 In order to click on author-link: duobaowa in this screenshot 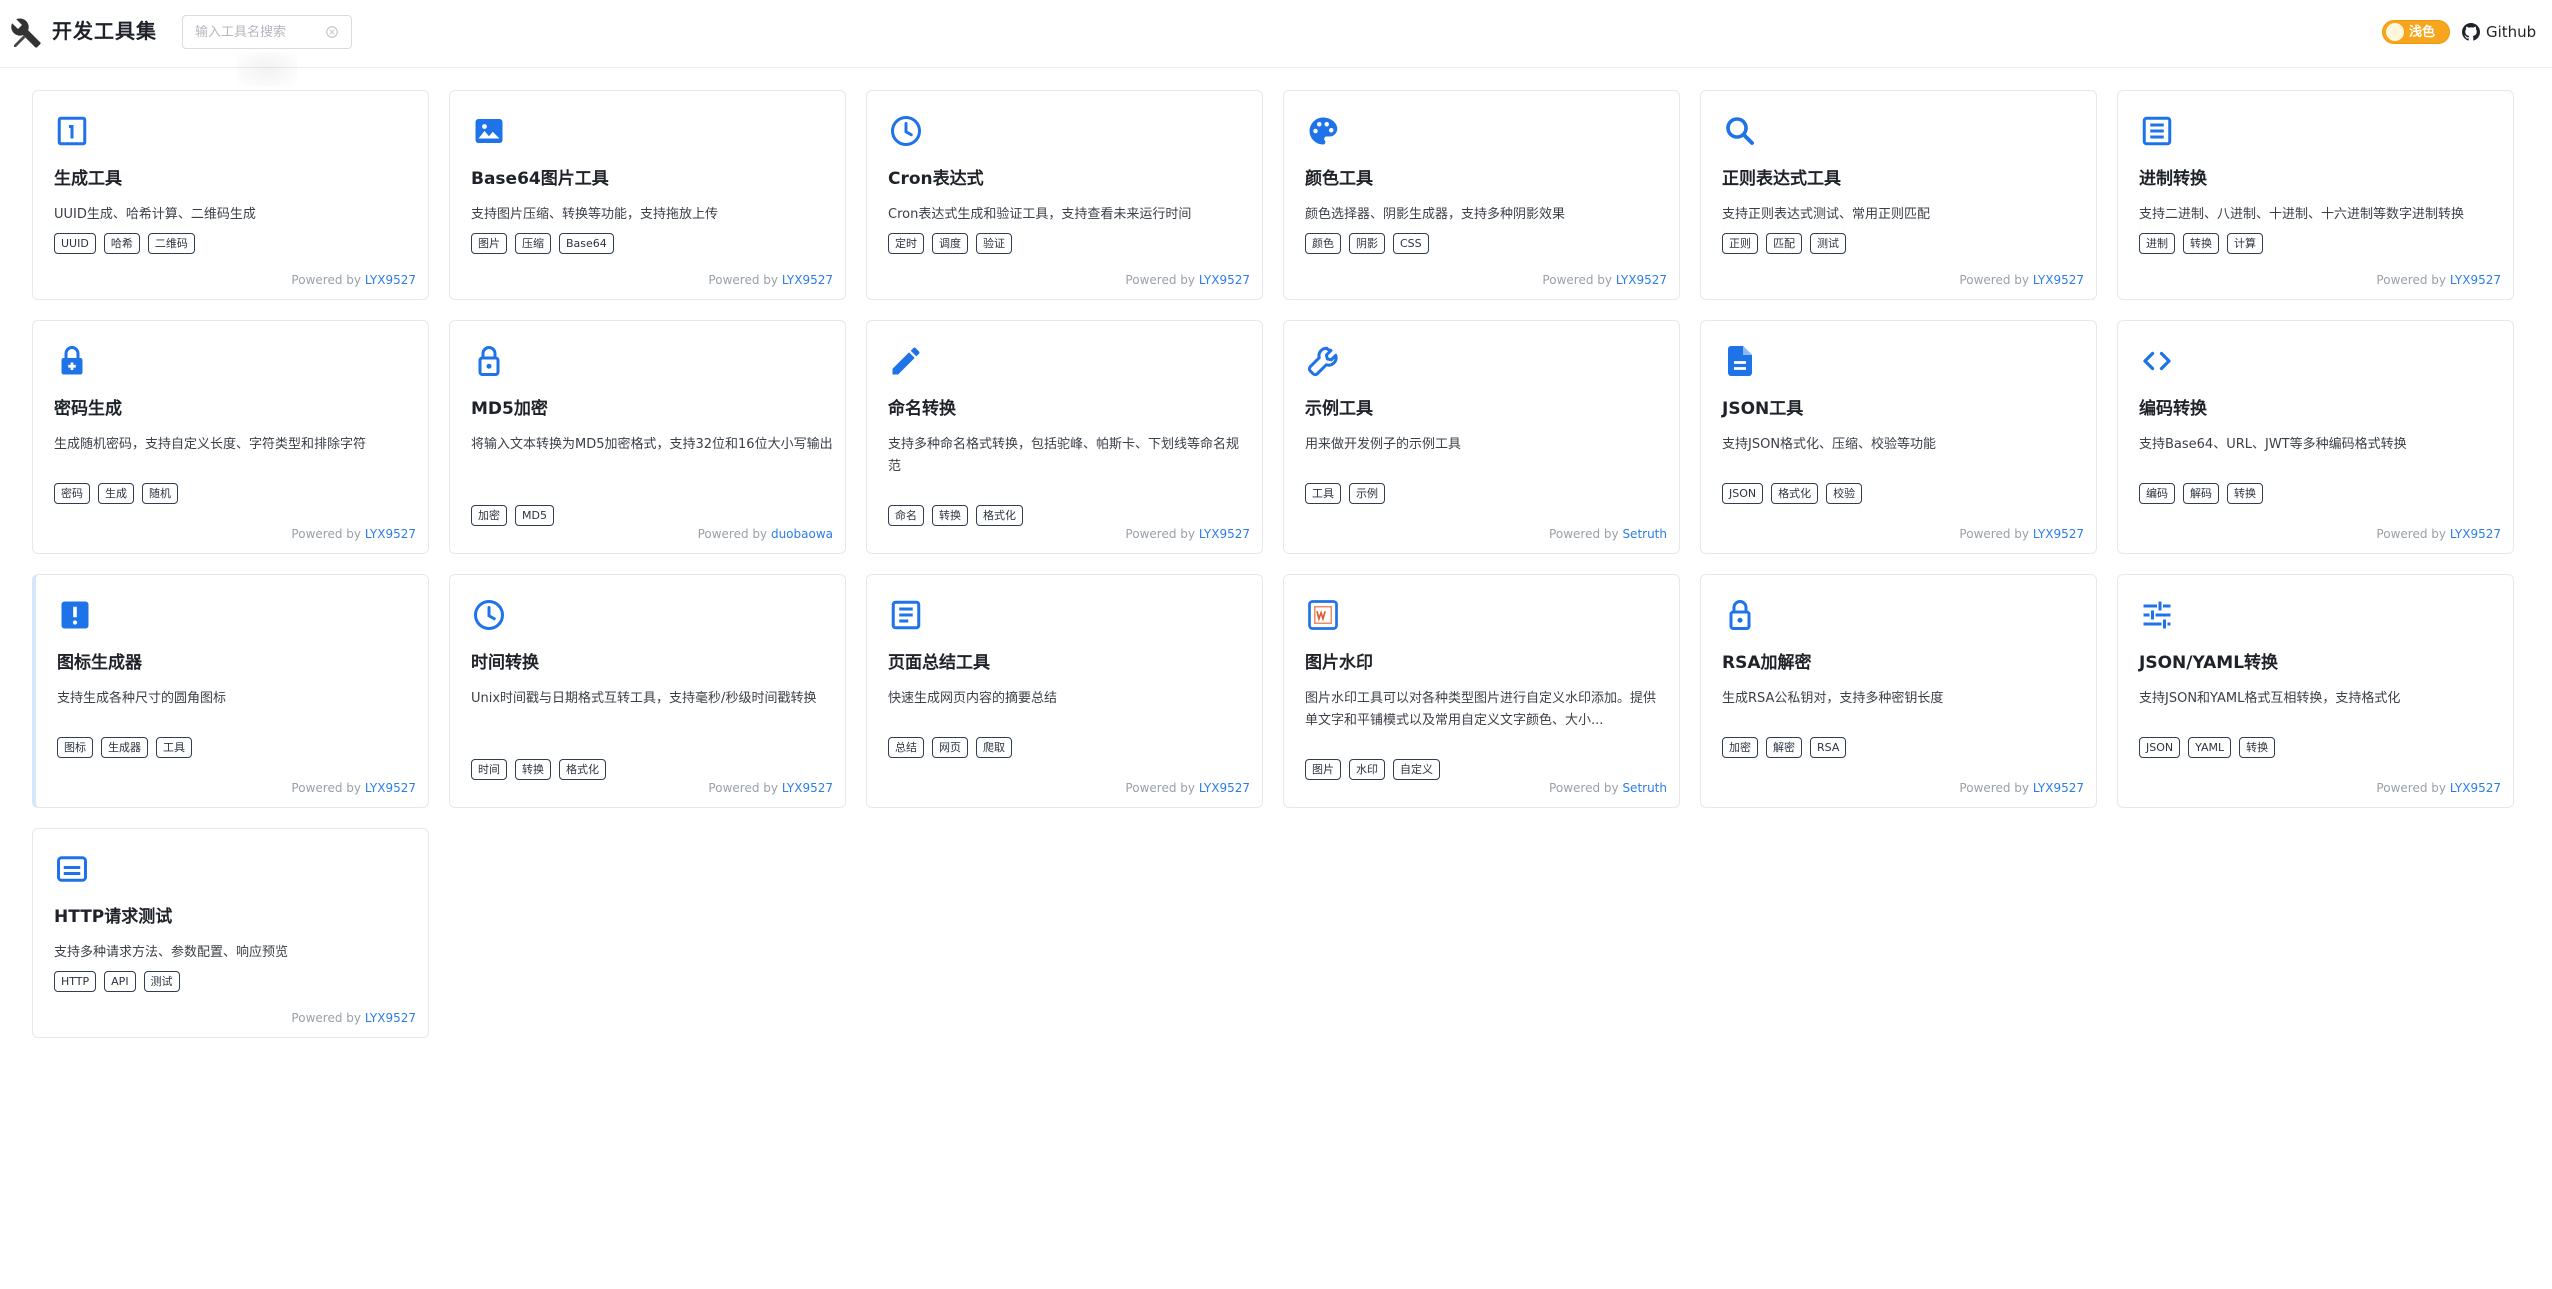, I will do `click(802, 534)`.